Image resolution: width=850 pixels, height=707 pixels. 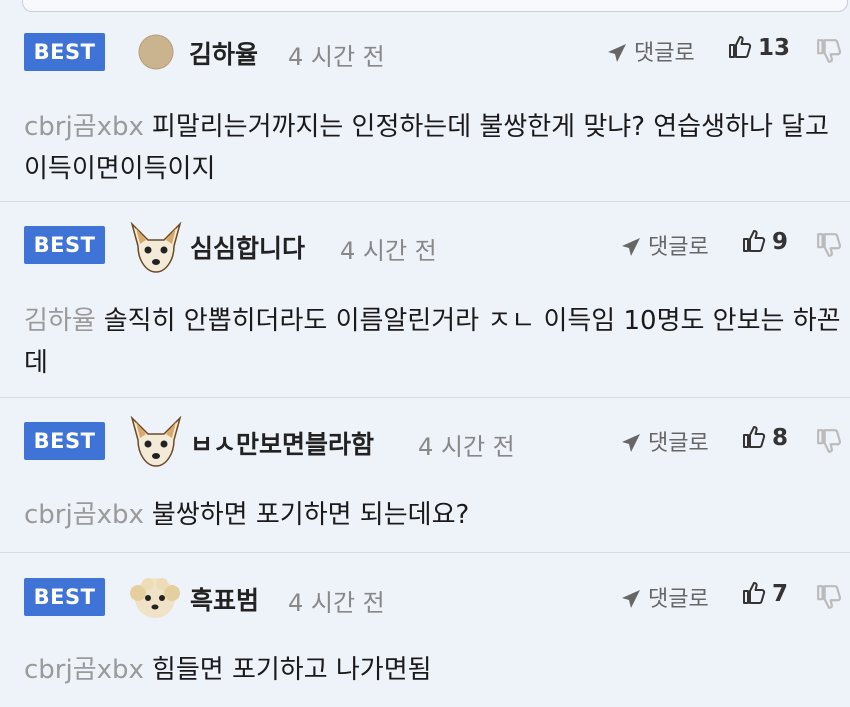 What do you see at coordinates (780, 438) in the screenshot?
I see `like-count: 8` at bounding box center [780, 438].